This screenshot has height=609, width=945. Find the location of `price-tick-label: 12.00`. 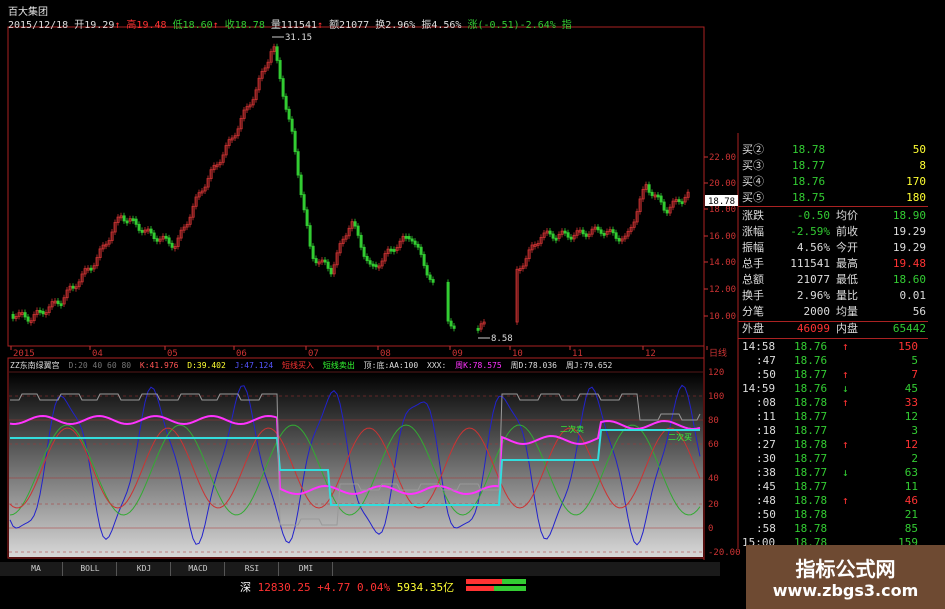

price-tick-label: 12.00 is located at coordinates (722, 290).